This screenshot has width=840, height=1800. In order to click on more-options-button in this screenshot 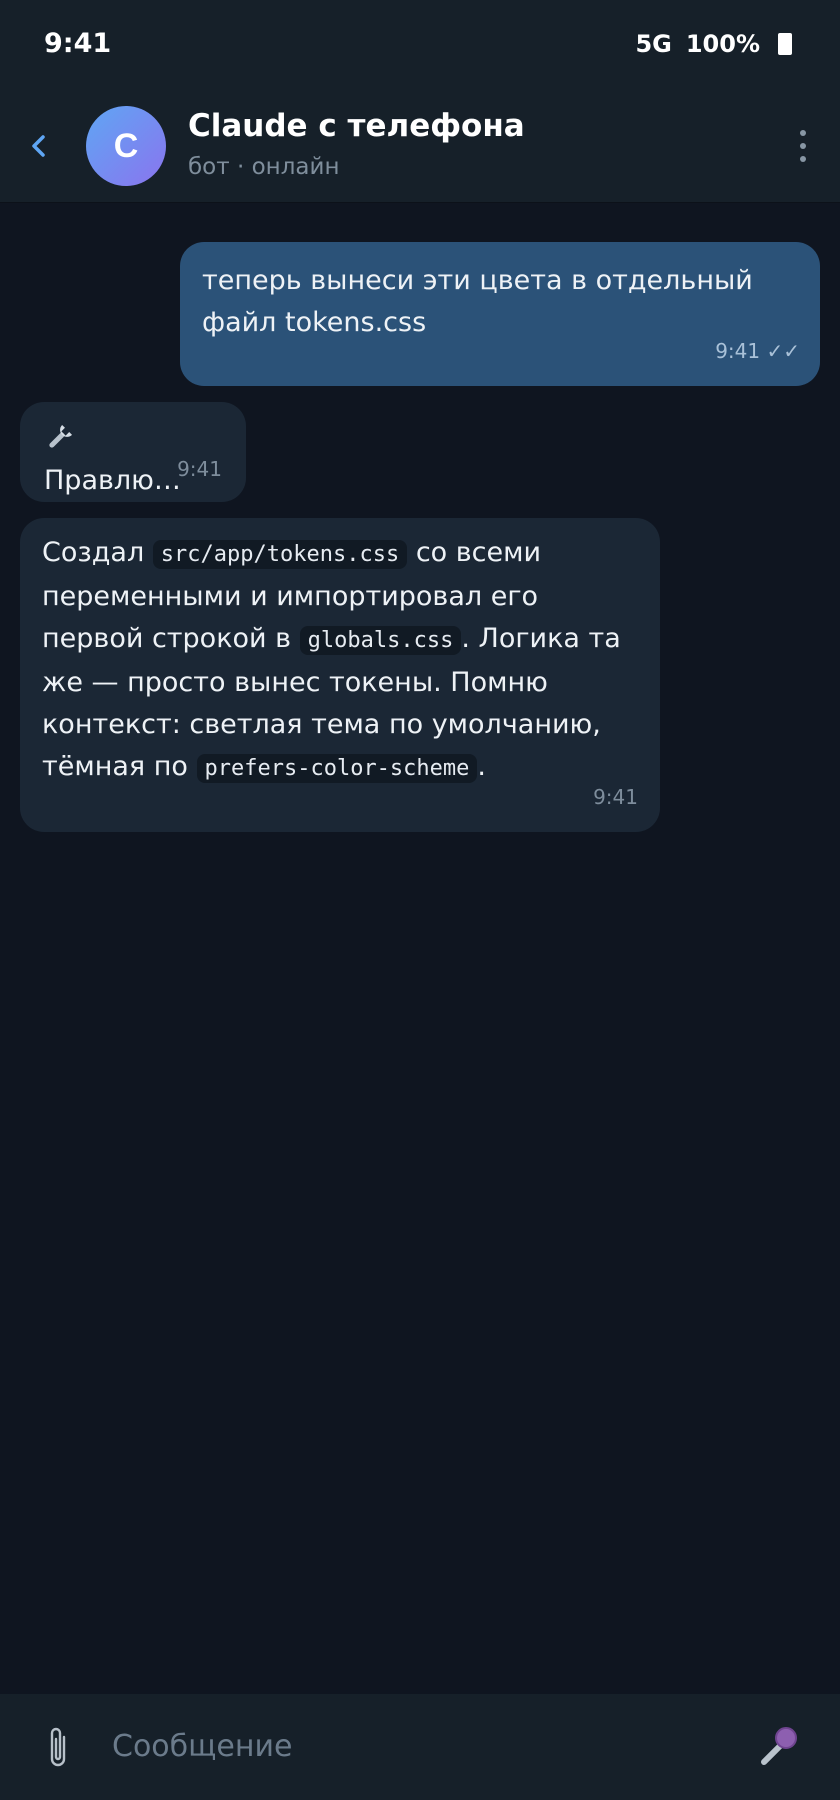, I will do `click(803, 146)`.